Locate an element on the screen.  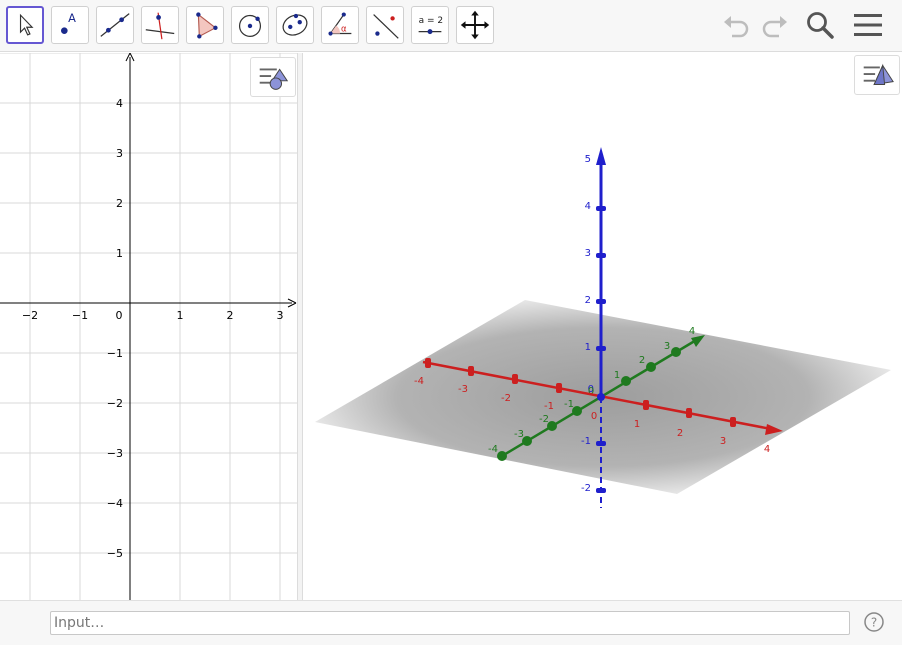
x-tick-label-3d: 2 is located at coordinates (680, 433).